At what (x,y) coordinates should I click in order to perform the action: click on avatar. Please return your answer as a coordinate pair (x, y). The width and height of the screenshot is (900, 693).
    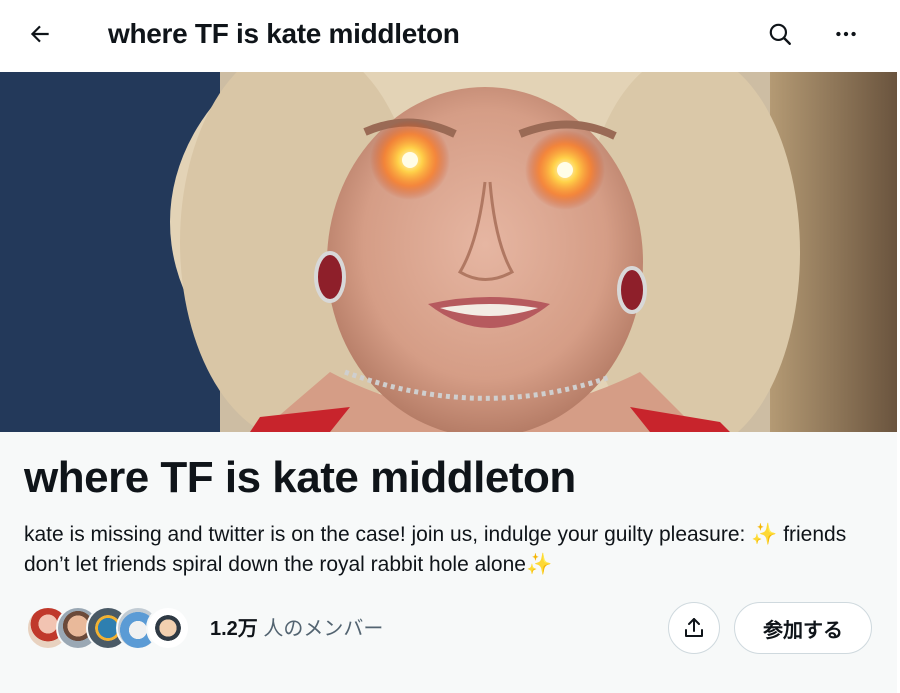
    Looking at the image, I should click on (168, 628).